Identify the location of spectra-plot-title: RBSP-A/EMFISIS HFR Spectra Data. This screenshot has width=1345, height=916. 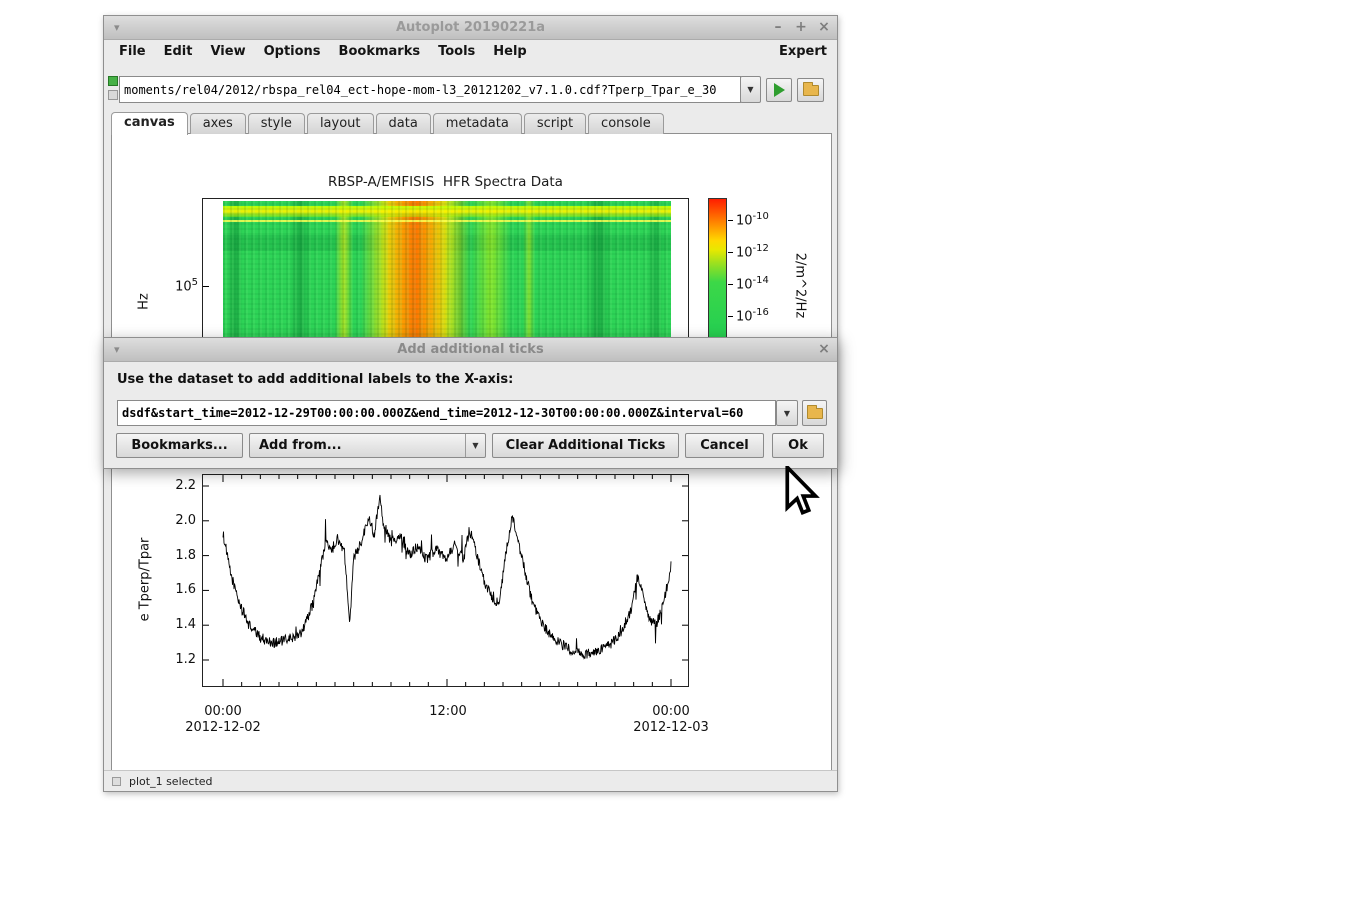
(445, 182).